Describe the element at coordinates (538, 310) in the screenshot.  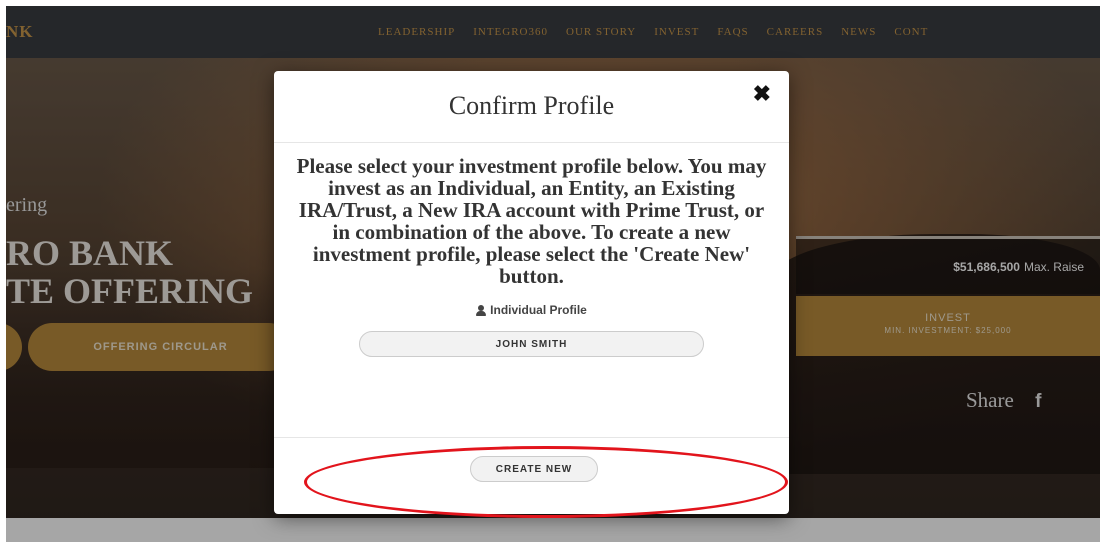
I see `profile-label-text: Individual Profile` at that location.